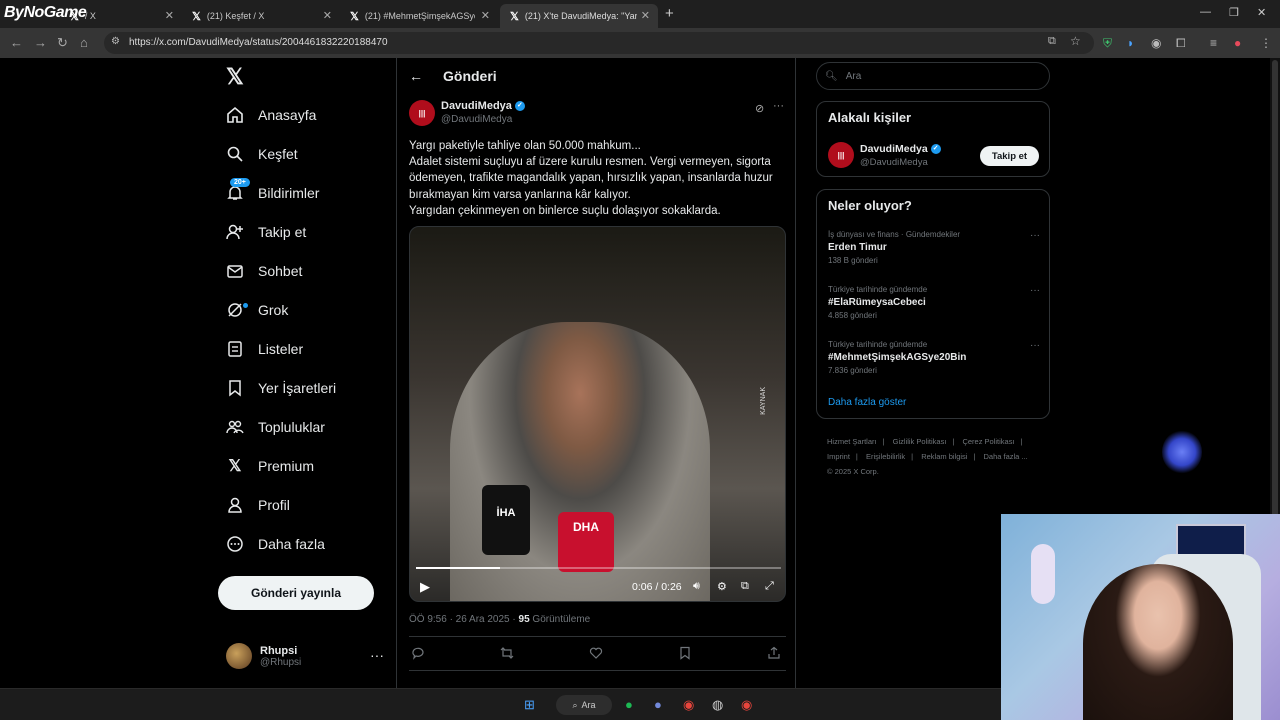 The image size is (1280, 720). Describe the element at coordinates (658, 704) in the screenshot. I see `discord-icon: ●` at that location.